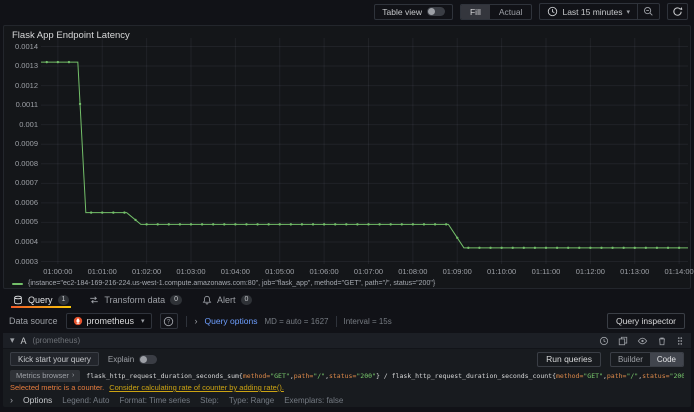 The height and width of the screenshot is (412, 694). What do you see at coordinates (23, 340) in the screenshot?
I see `query-ref-id: A` at bounding box center [23, 340].